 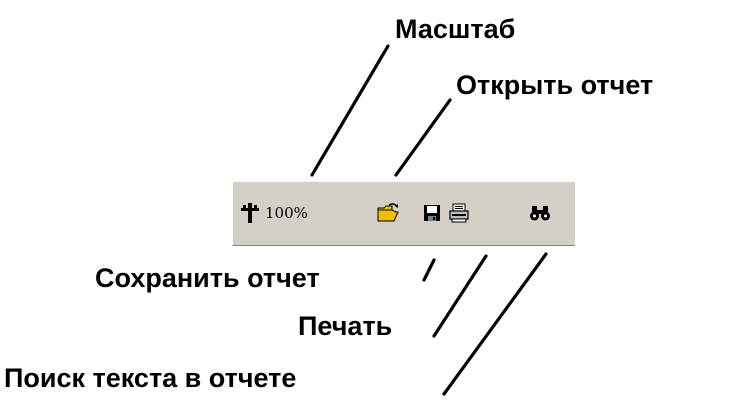 I want to click on zoom-control: 100%, so click(x=294, y=213).